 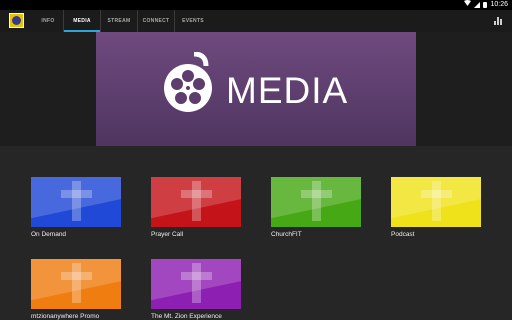 I want to click on tab-bar: INFO MEDIA STREAM CONNECT EVENTS, so click(x=122, y=21).